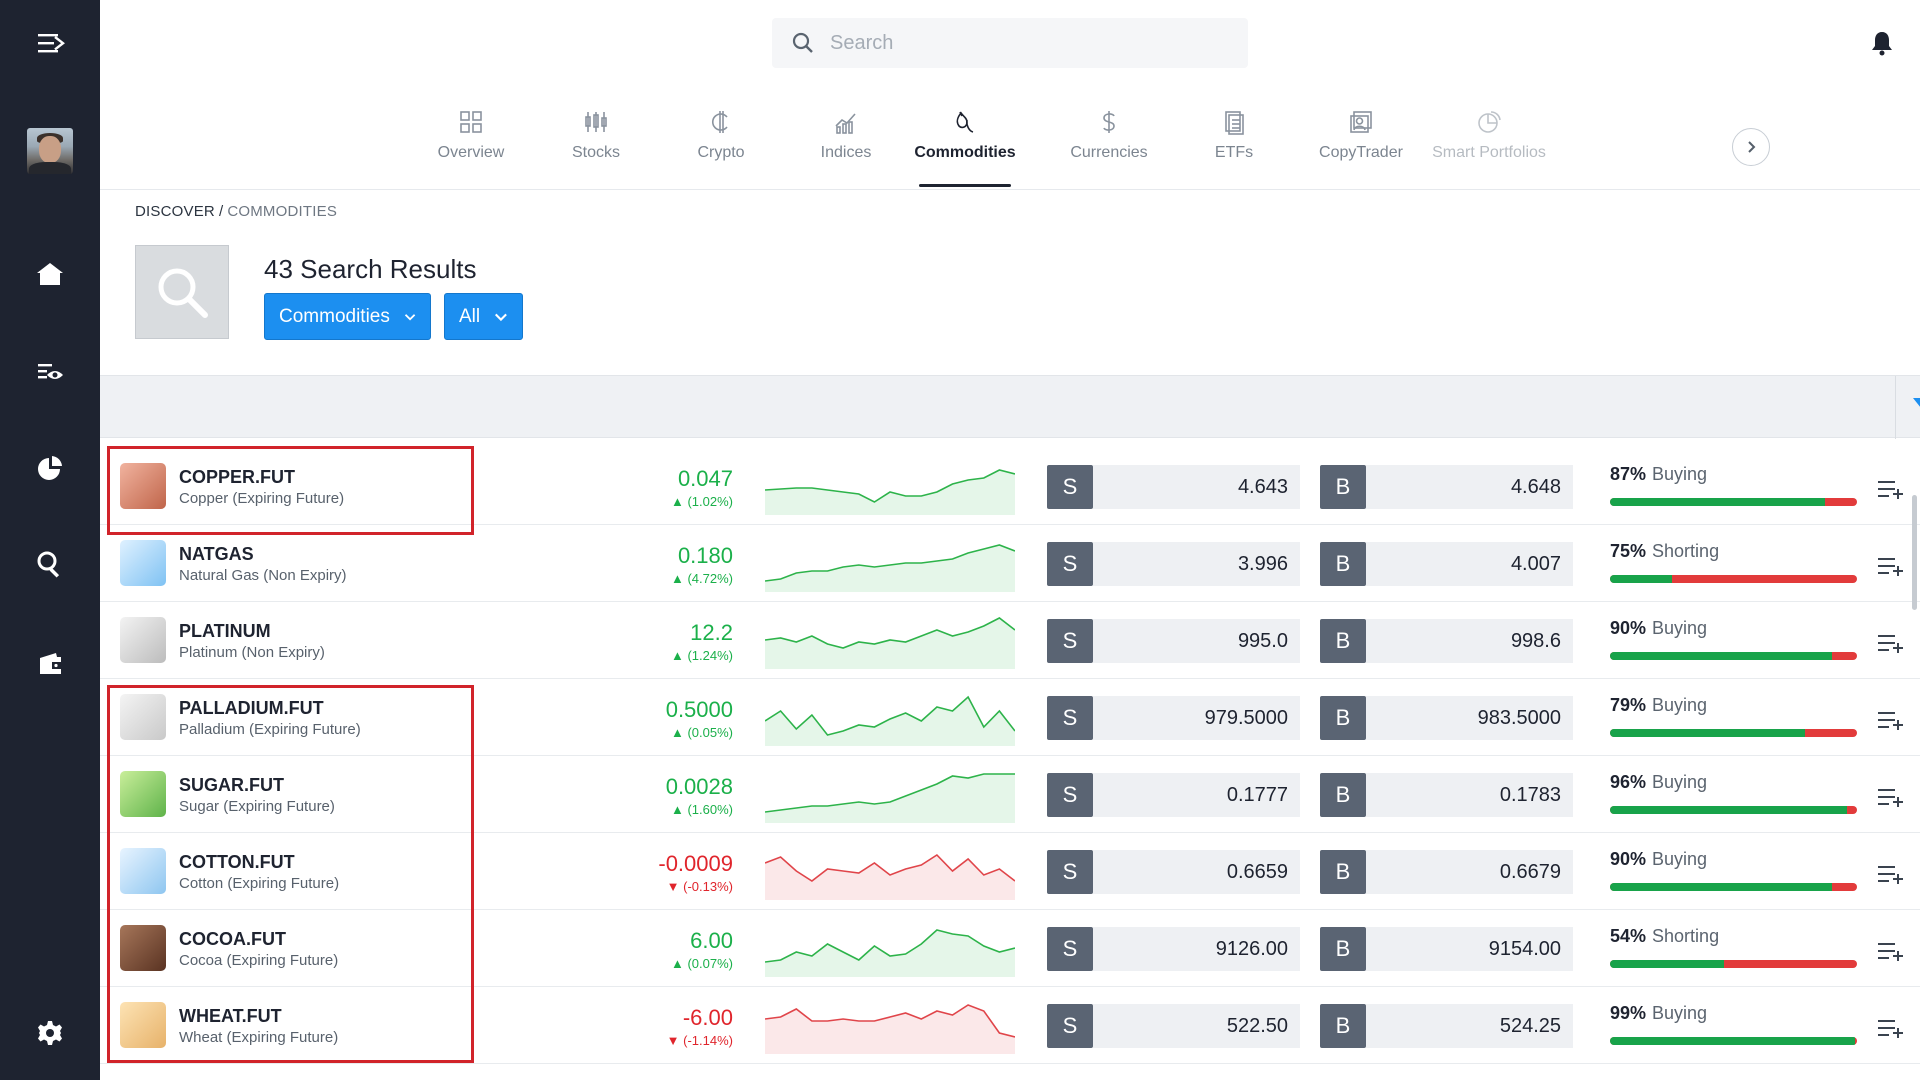 The height and width of the screenshot is (1080, 1920). I want to click on sidebar-item-discover, so click(50, 564).